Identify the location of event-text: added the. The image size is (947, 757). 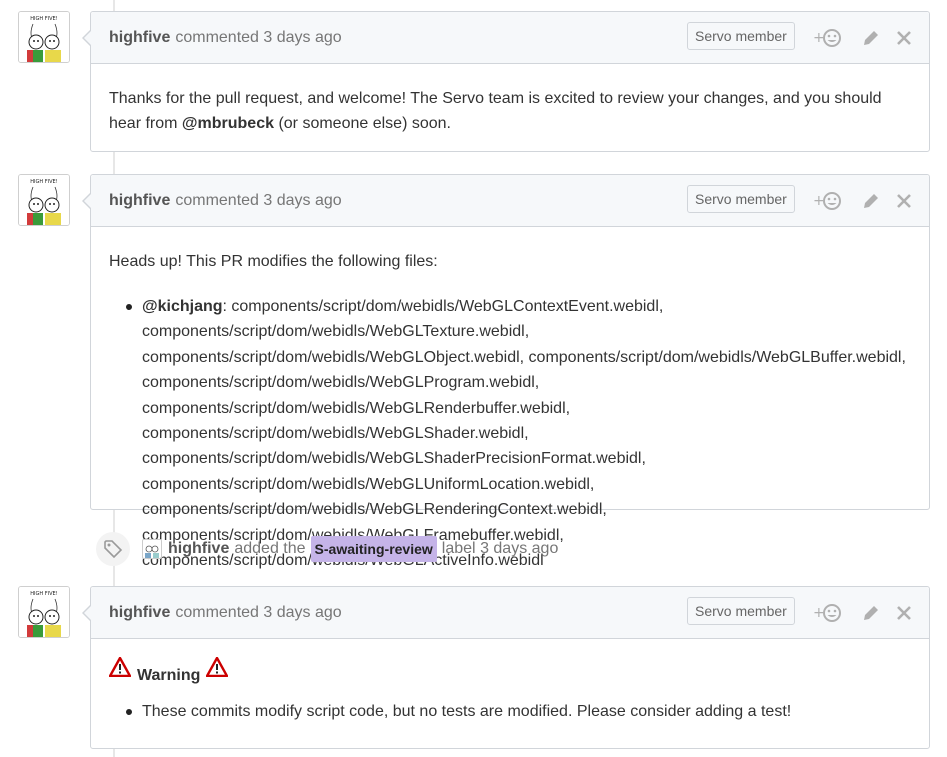
(270, 548).